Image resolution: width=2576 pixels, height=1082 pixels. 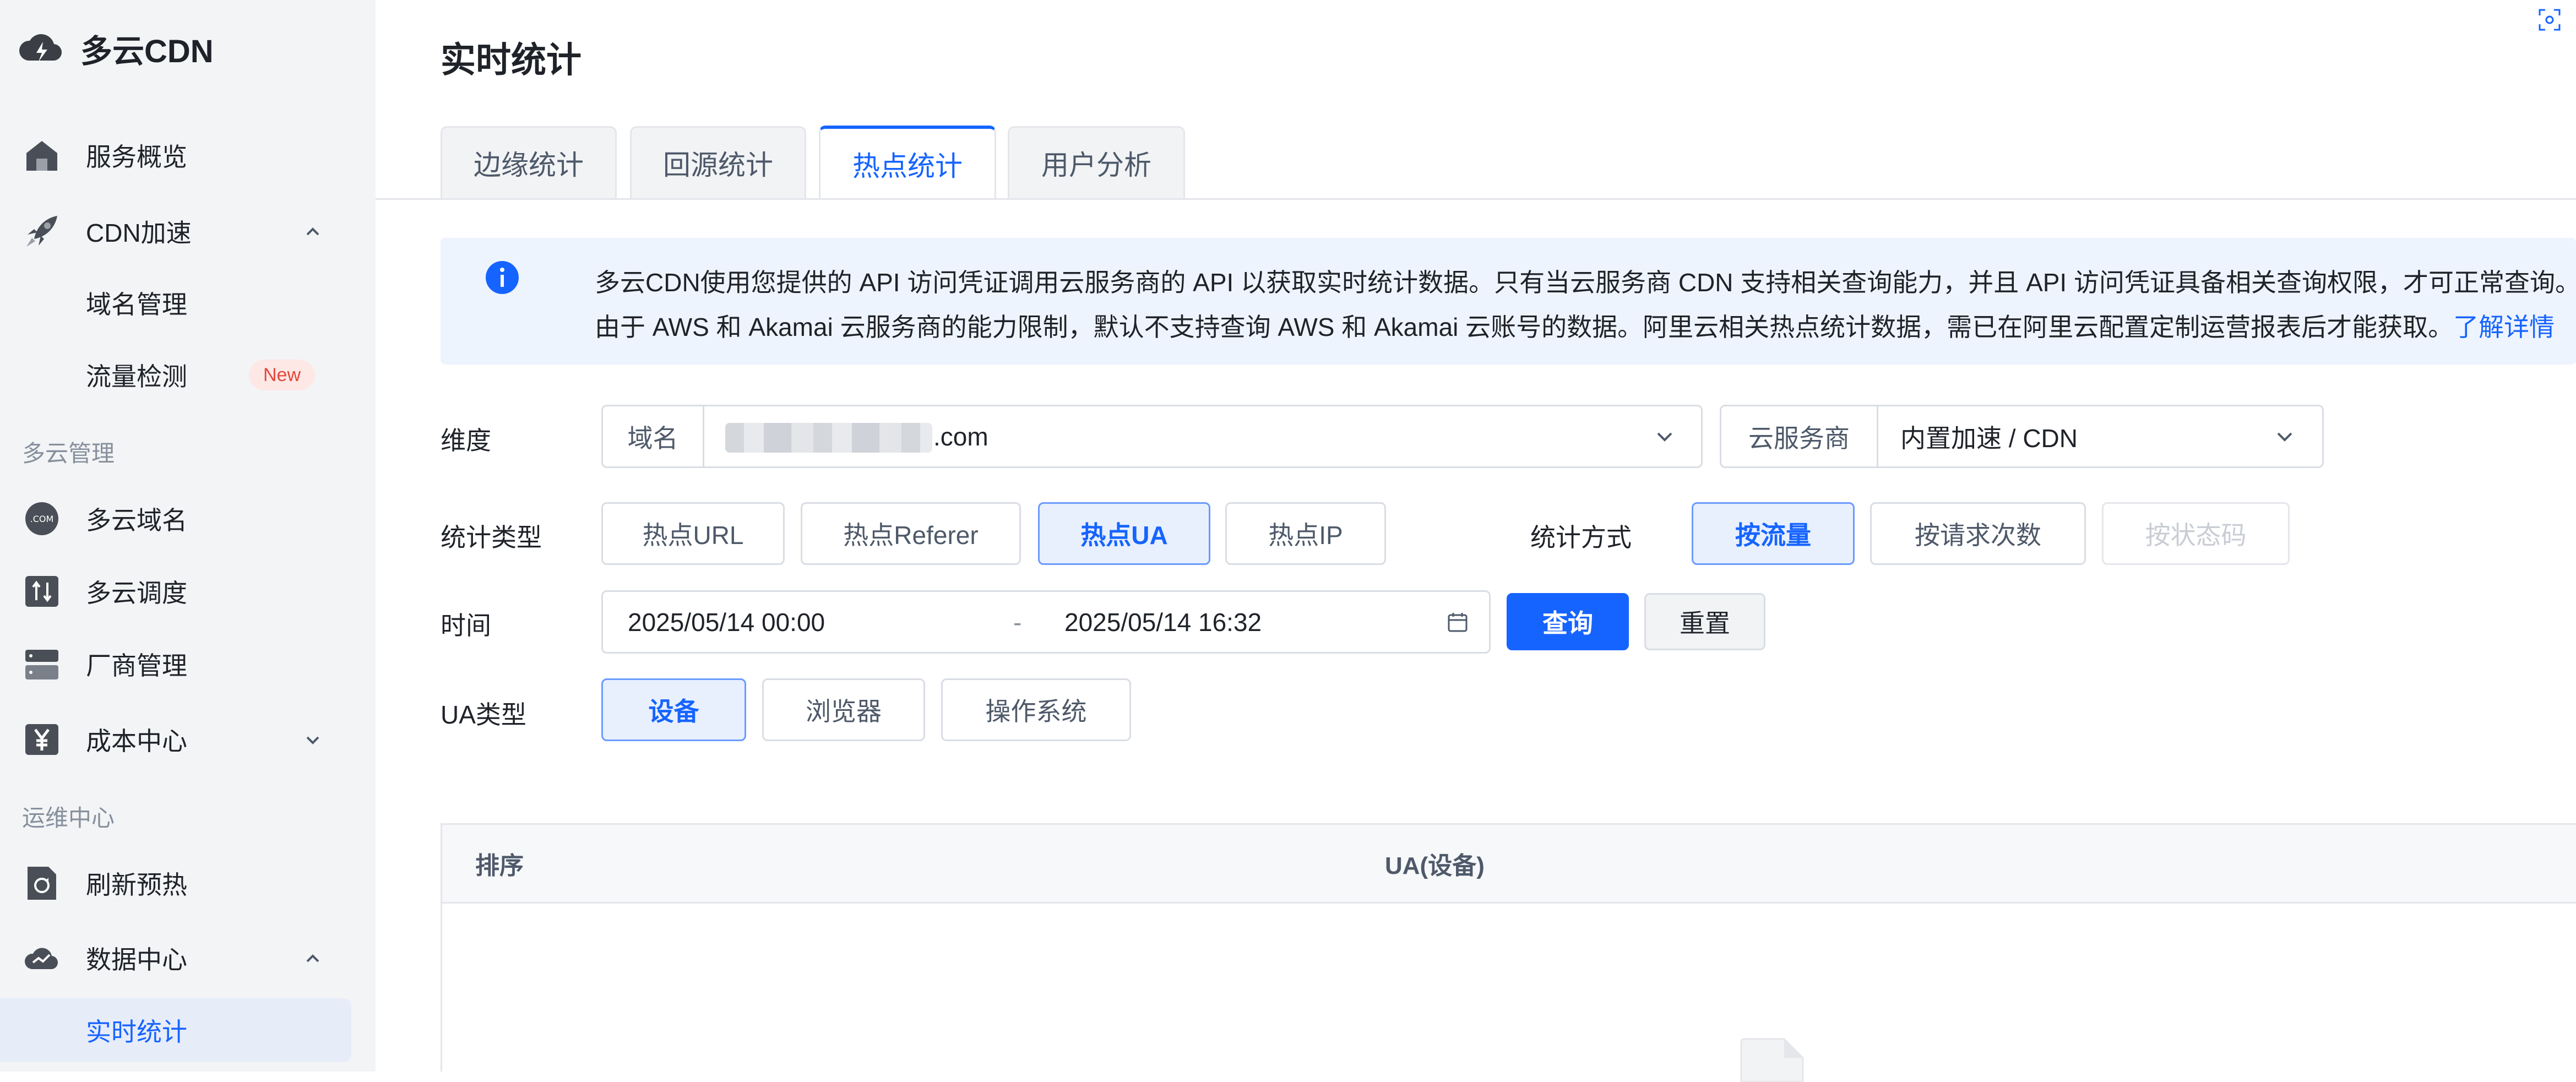 I want to click on reset-button: 重置, so click(x=1705, y=622).